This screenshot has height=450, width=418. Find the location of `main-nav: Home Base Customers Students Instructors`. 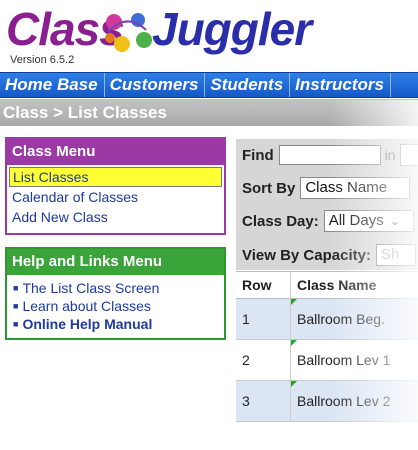

main-nav: Home Base Customers Students Instructors is located at coordinates (209, 85).